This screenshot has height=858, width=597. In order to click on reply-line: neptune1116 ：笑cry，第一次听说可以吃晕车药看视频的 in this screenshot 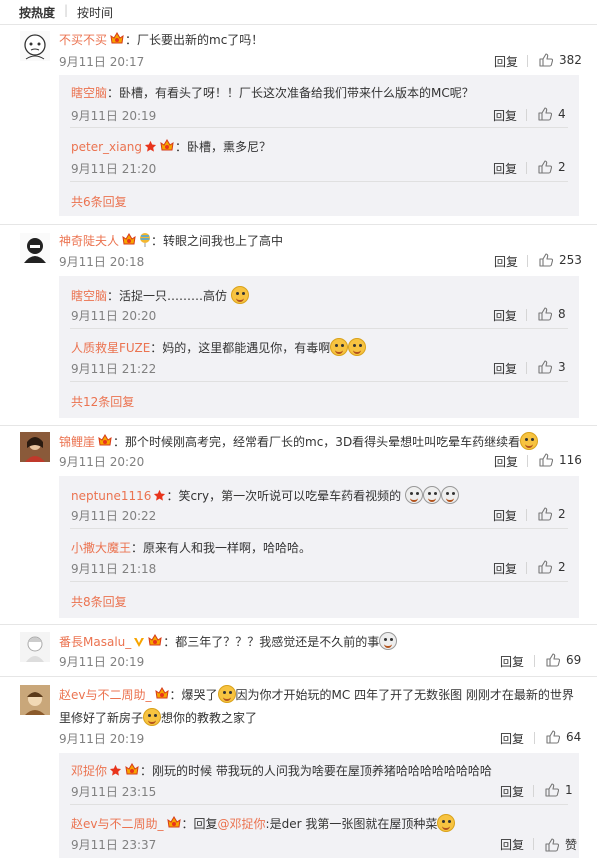, I will do `click(265, 495)`.